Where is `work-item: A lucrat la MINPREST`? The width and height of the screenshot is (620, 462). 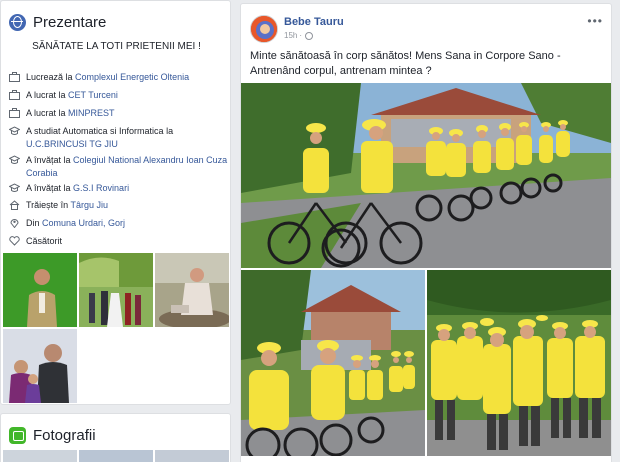
work-item: A lucrat la MINPREST is located at coordinates (119, 113).